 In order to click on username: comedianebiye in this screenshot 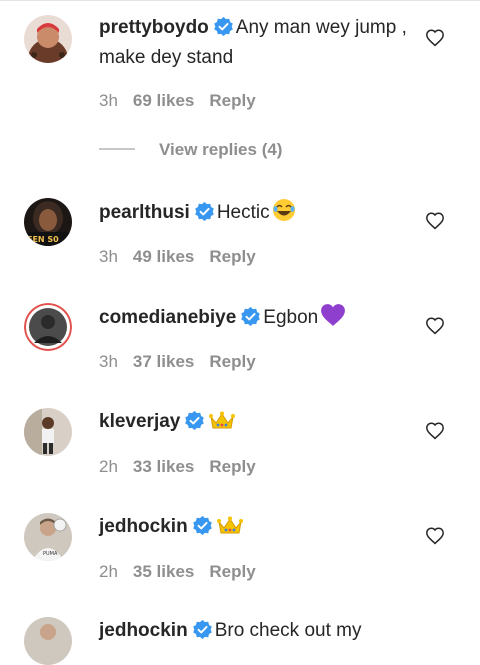, I will do `click(167, 317)`.